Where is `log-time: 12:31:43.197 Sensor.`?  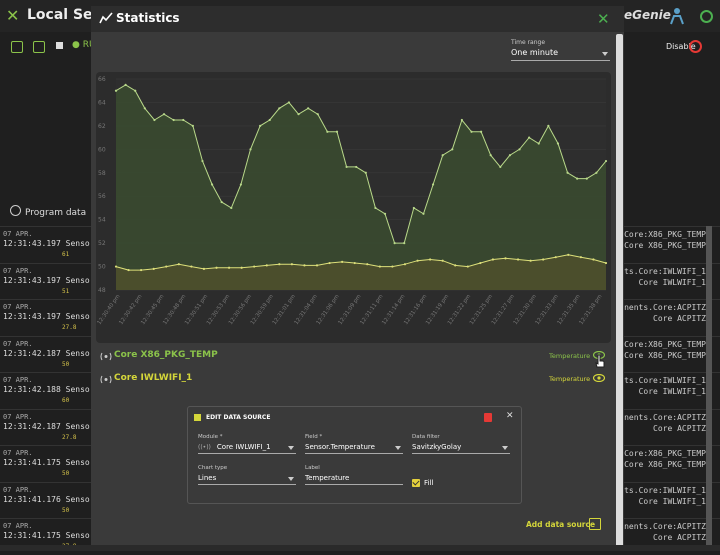
log-time: 12:31:43.197 Sensor. is located at coordinates (51, 316).